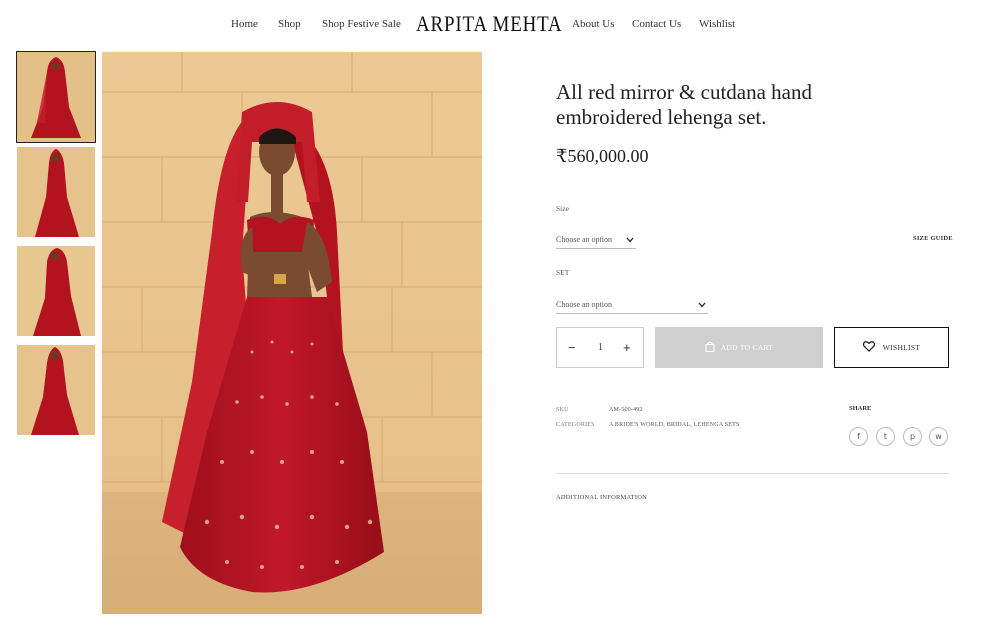 The height and width of the screenshot is (640, 982). What do you see at coordinates (602, 156) in the screenshot?
I see `product-price: ₹560,000.00` at bounding box center [602, 156].